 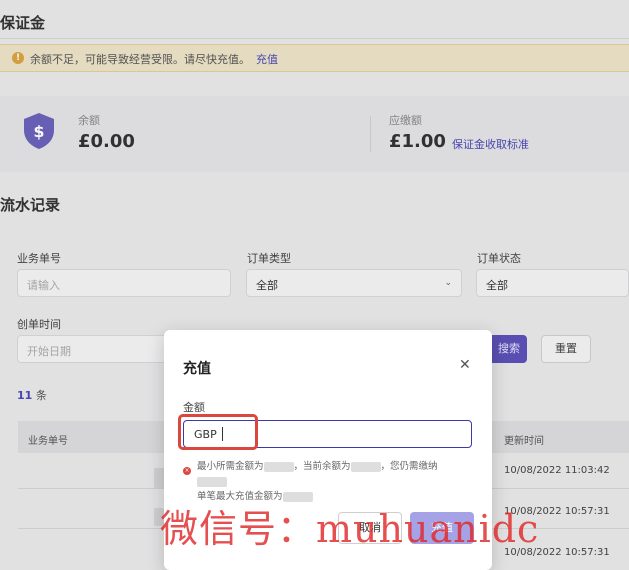 I want to click on watermark: 微信号：muhuanidc, so click(x=350, y=529).